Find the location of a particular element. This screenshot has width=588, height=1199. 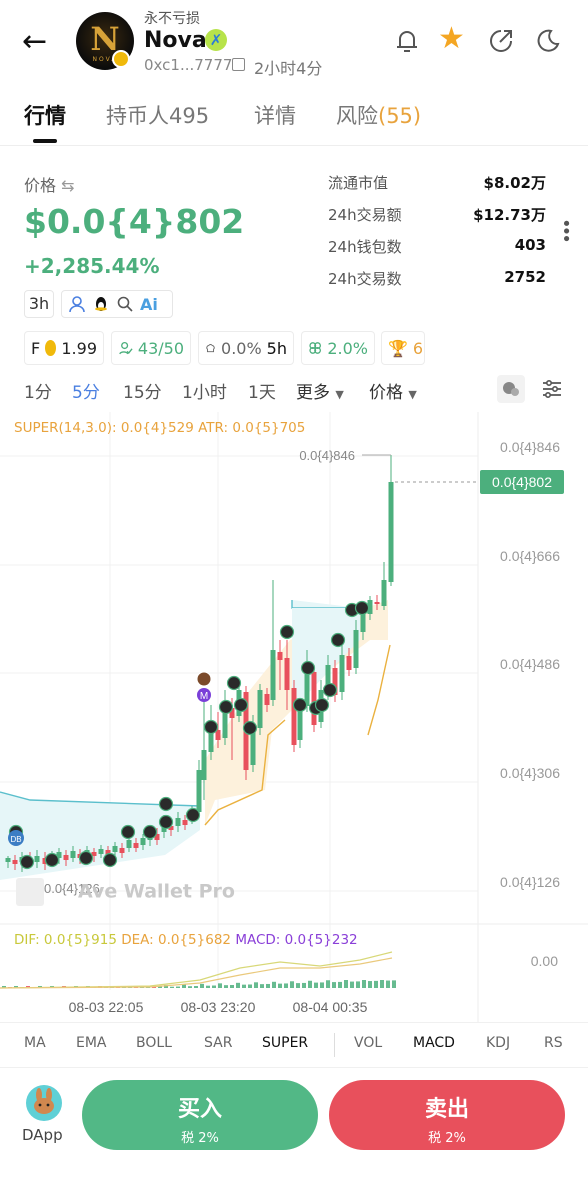

pancakeswap-icon is located at coordinates (44, 1103).